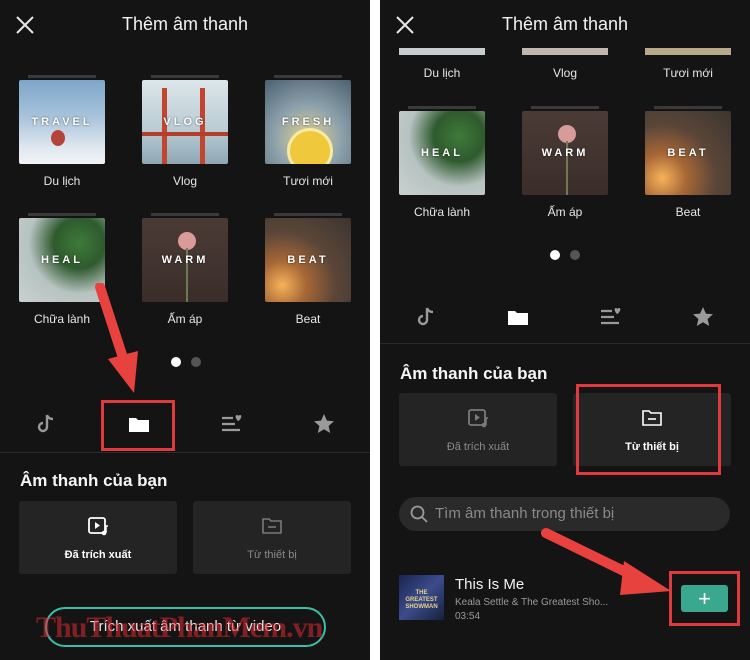 The height and width of the screenshot is (660, 750). I want to click on song-duration: 03:54, so click(468, 616).